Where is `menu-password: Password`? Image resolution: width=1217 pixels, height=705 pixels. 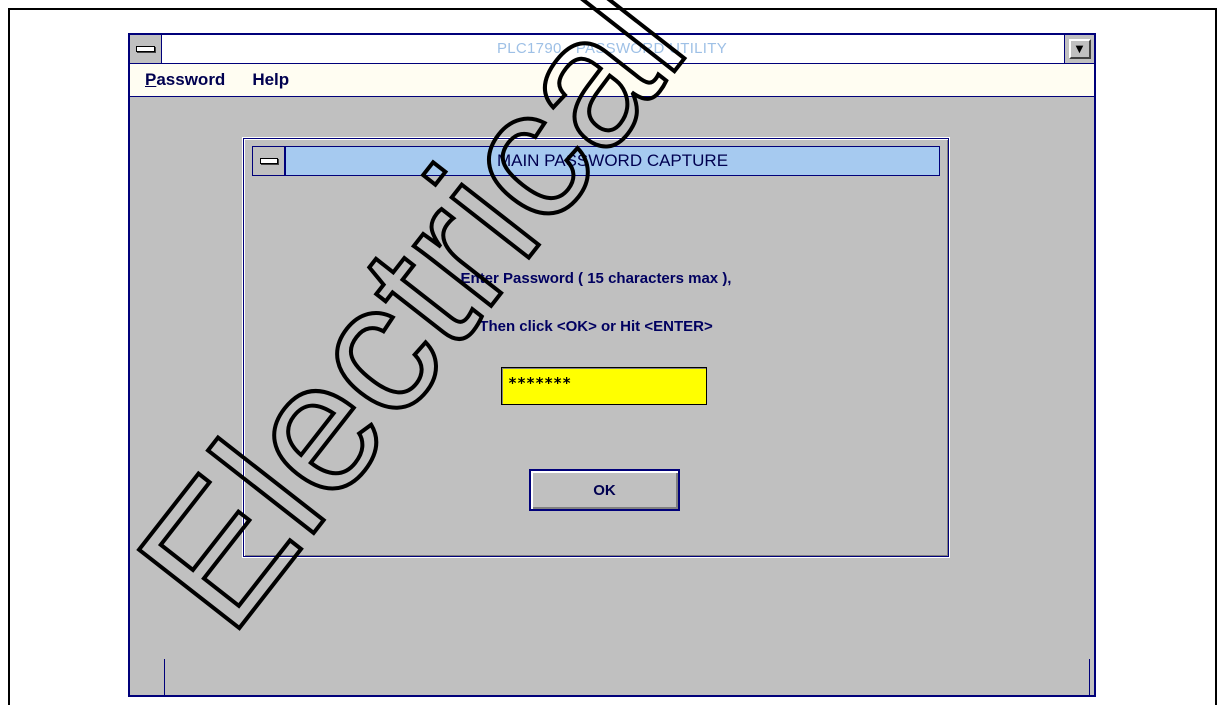
menu-password: Password is located at coordinates (185, 80).